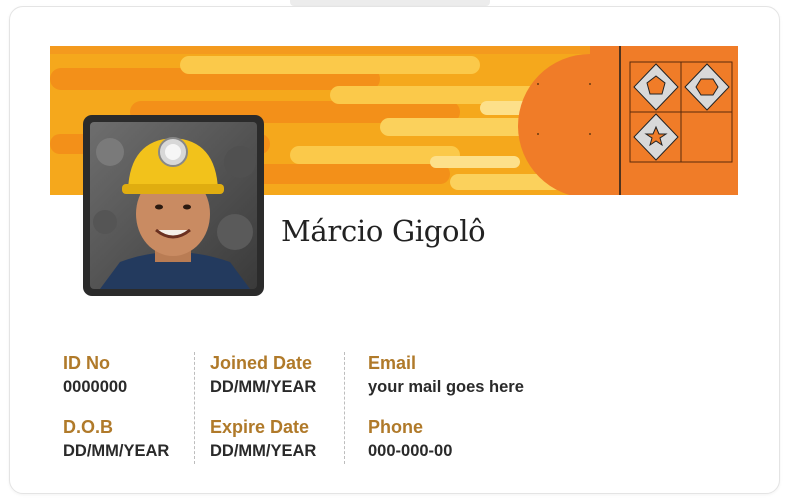  I want to click on joined-date-label: Joined Date, so click(261, 363).